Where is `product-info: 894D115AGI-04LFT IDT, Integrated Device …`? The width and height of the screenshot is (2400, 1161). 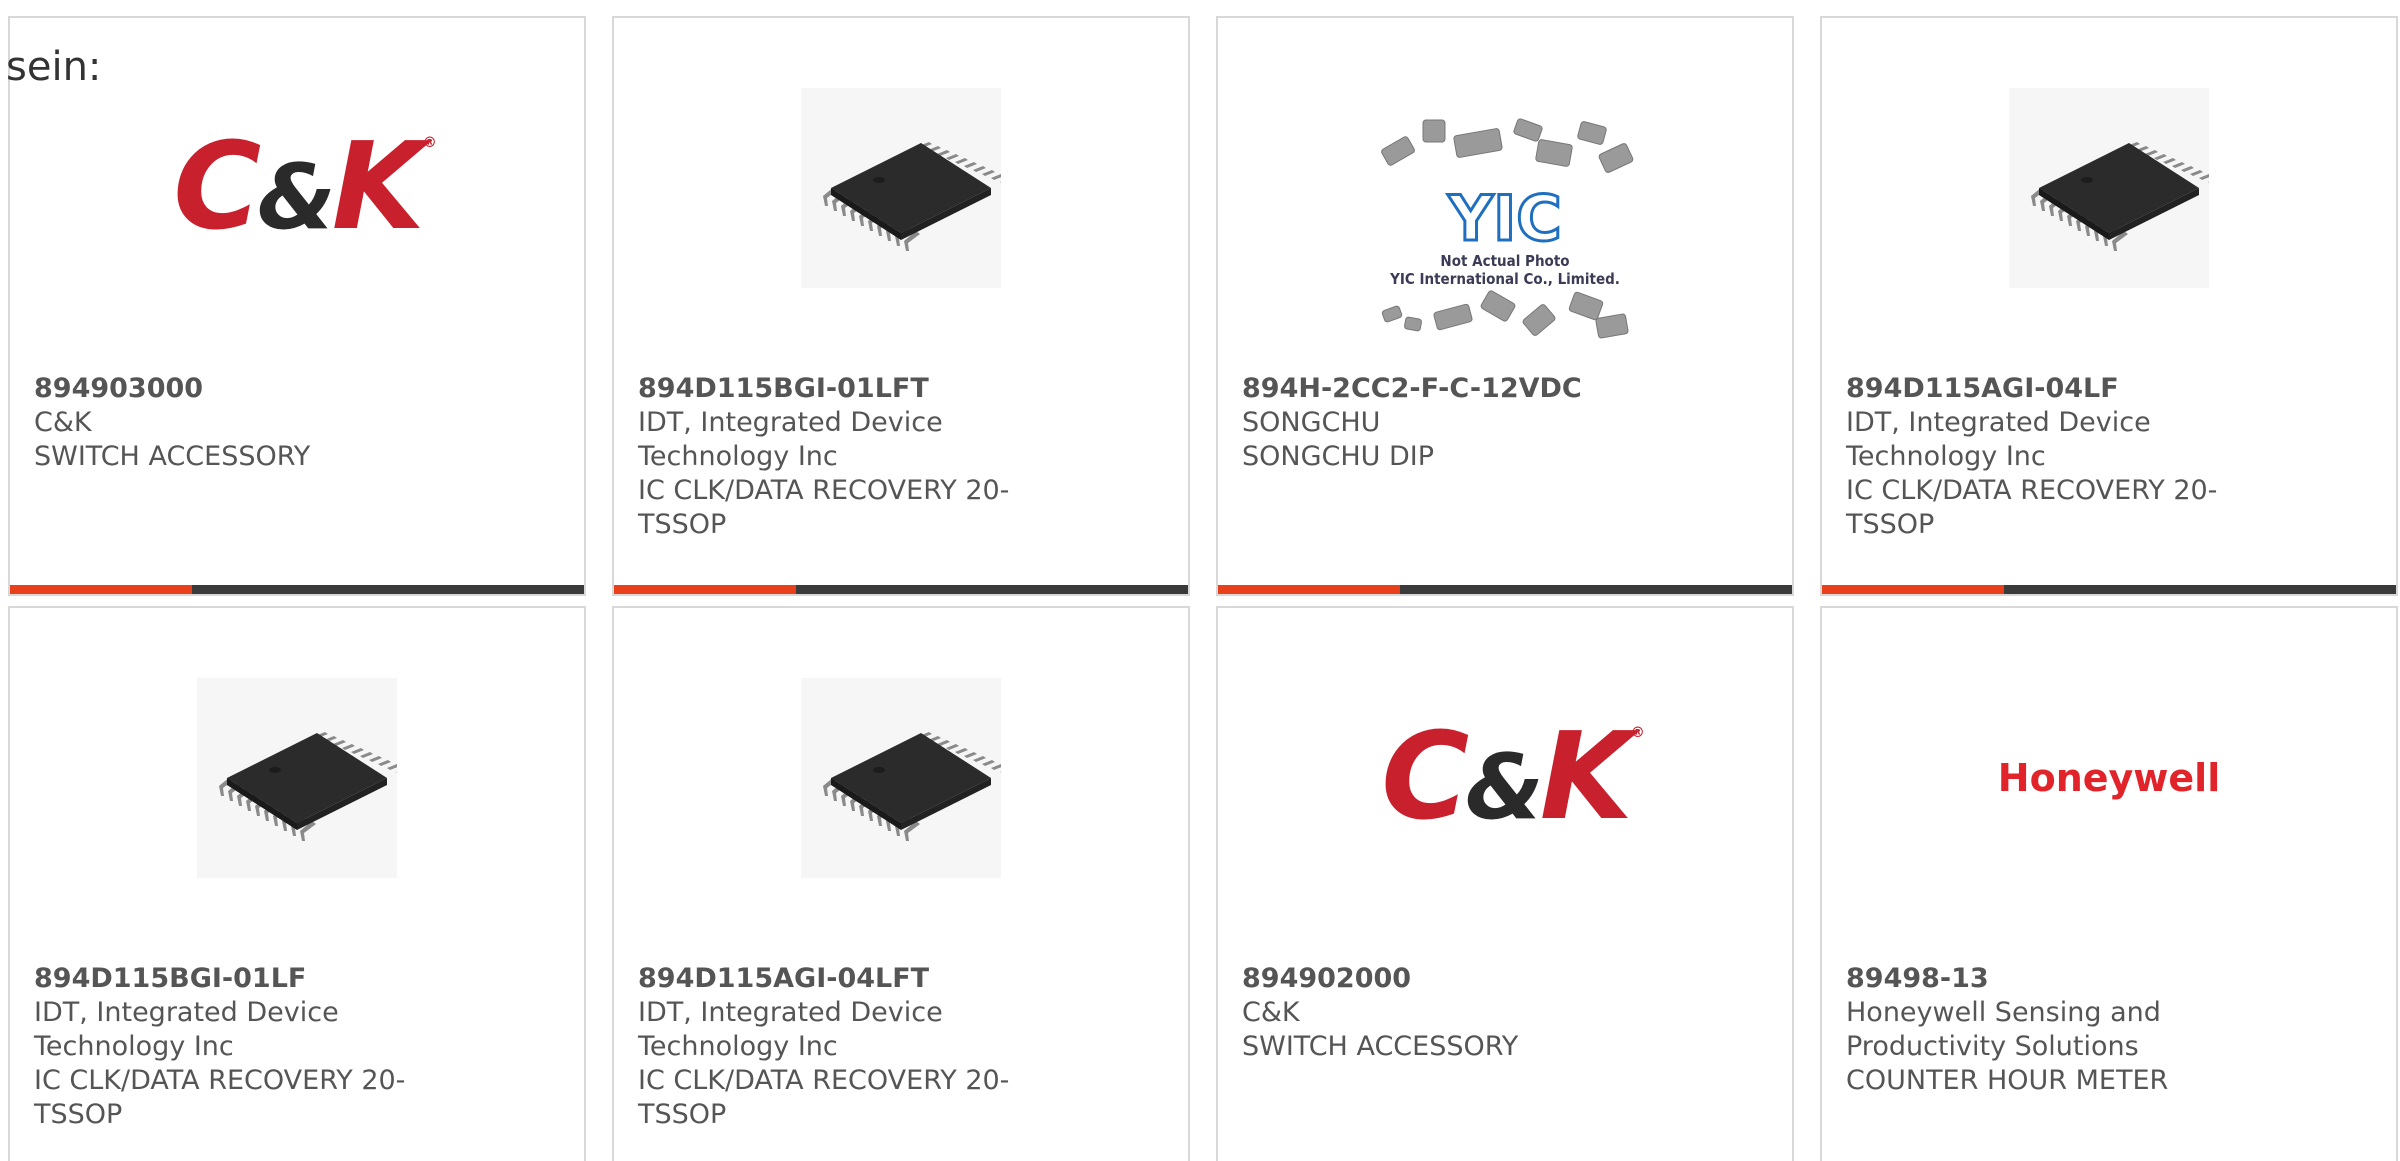
product-info: 894D115AGI-04LFT IDT, Integrated Device … is located at coordinates (848, 1047).